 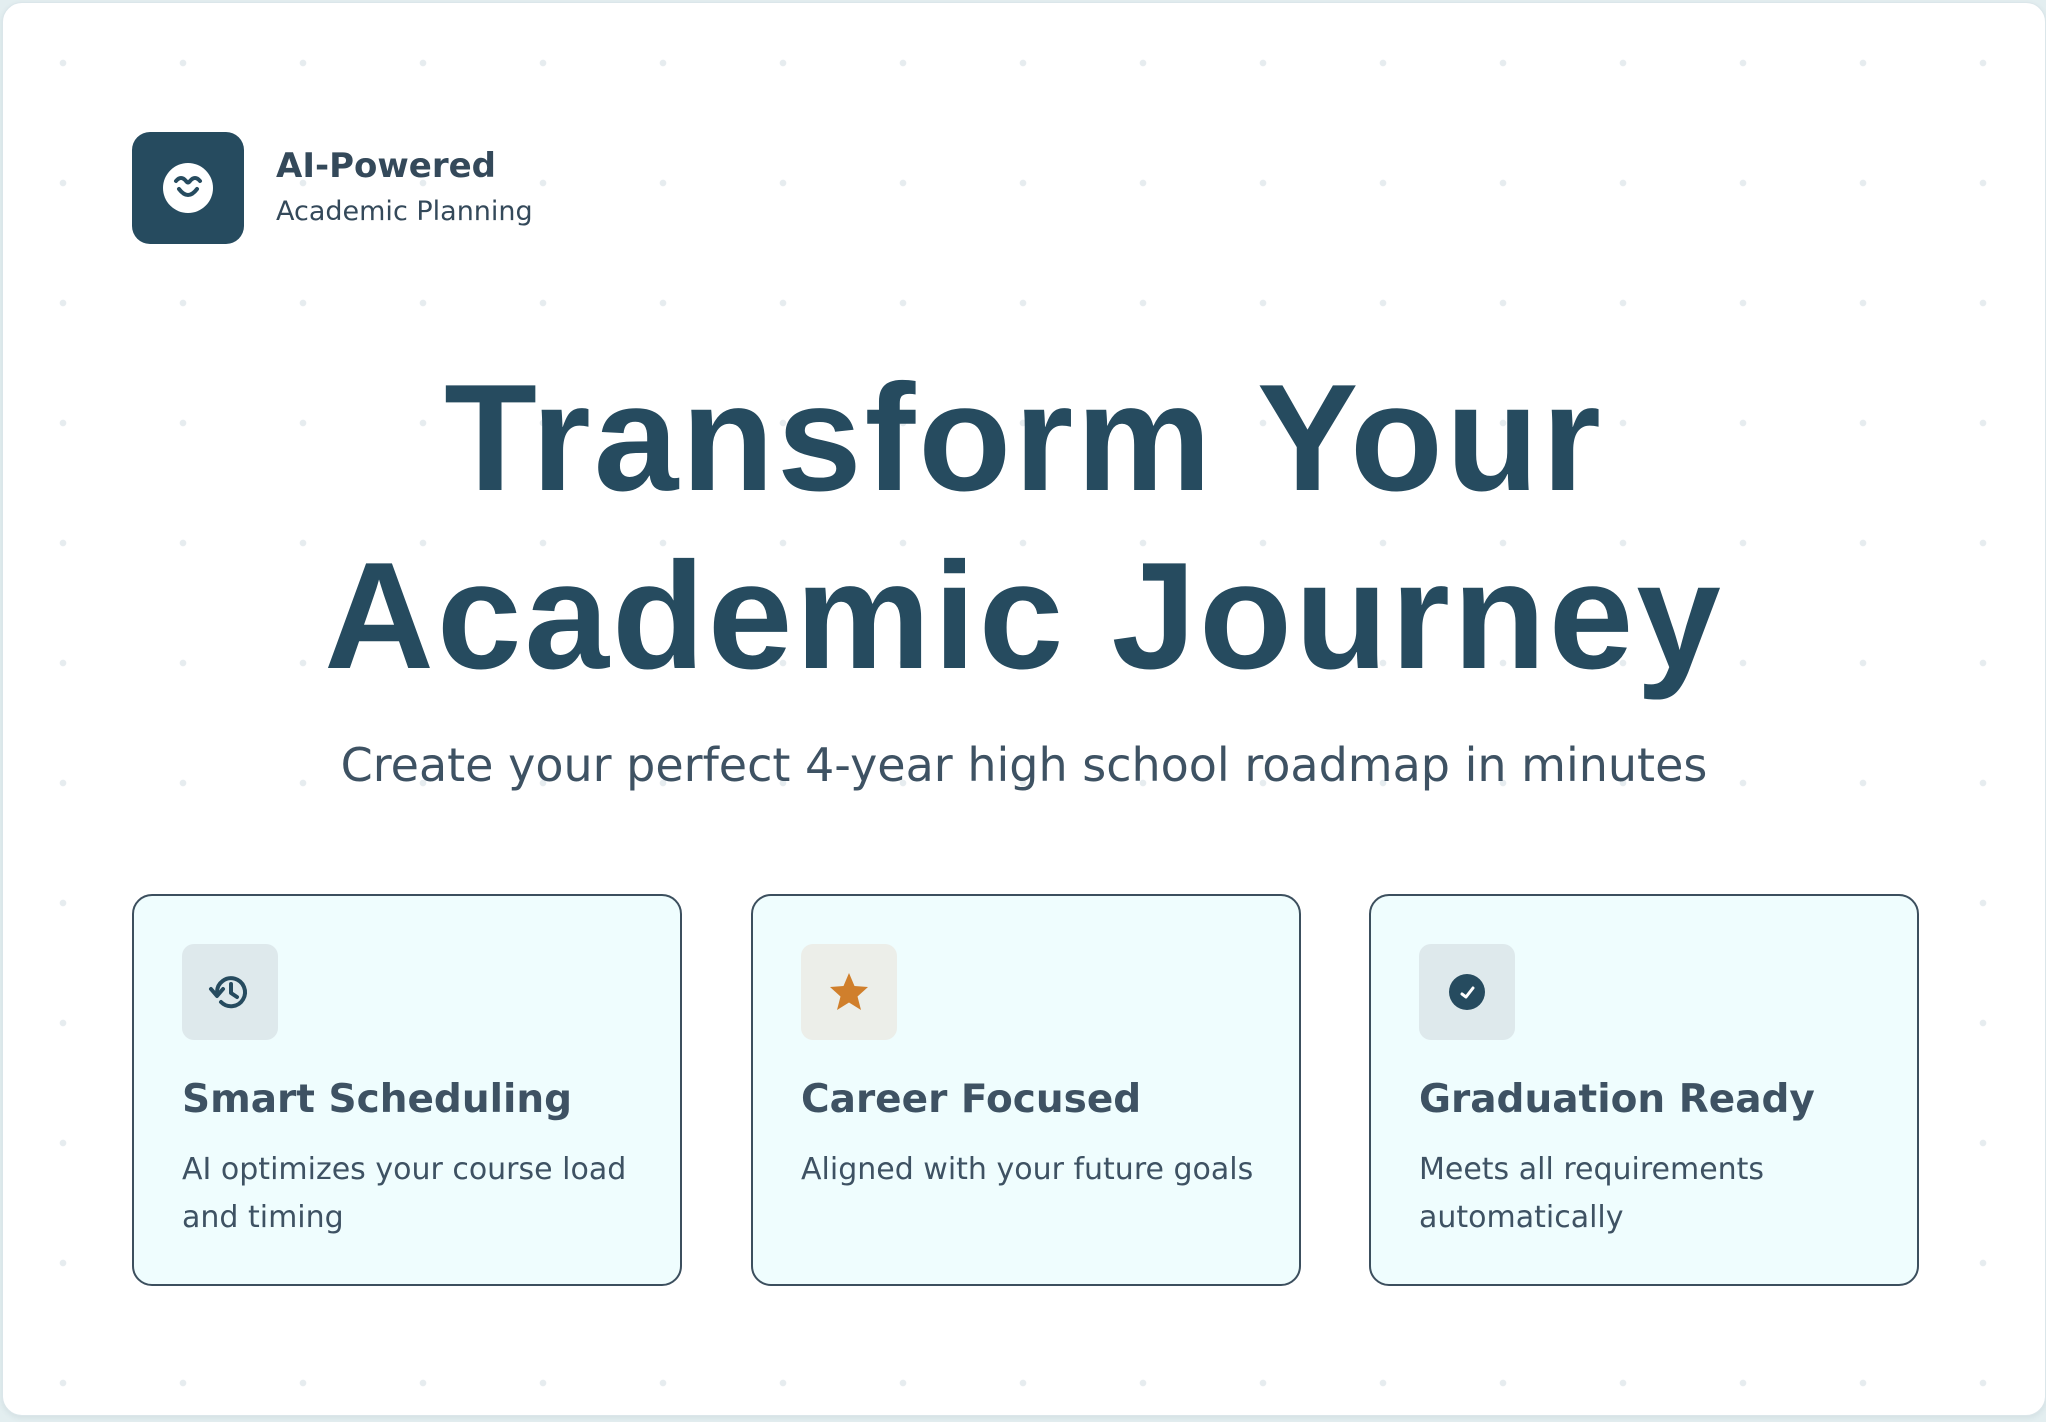 What do you see at coordinates (404, 1193) in the screenshot?
I see `feature-description: AI optimizes your course load and timing` at bounding box center [404, 1193].